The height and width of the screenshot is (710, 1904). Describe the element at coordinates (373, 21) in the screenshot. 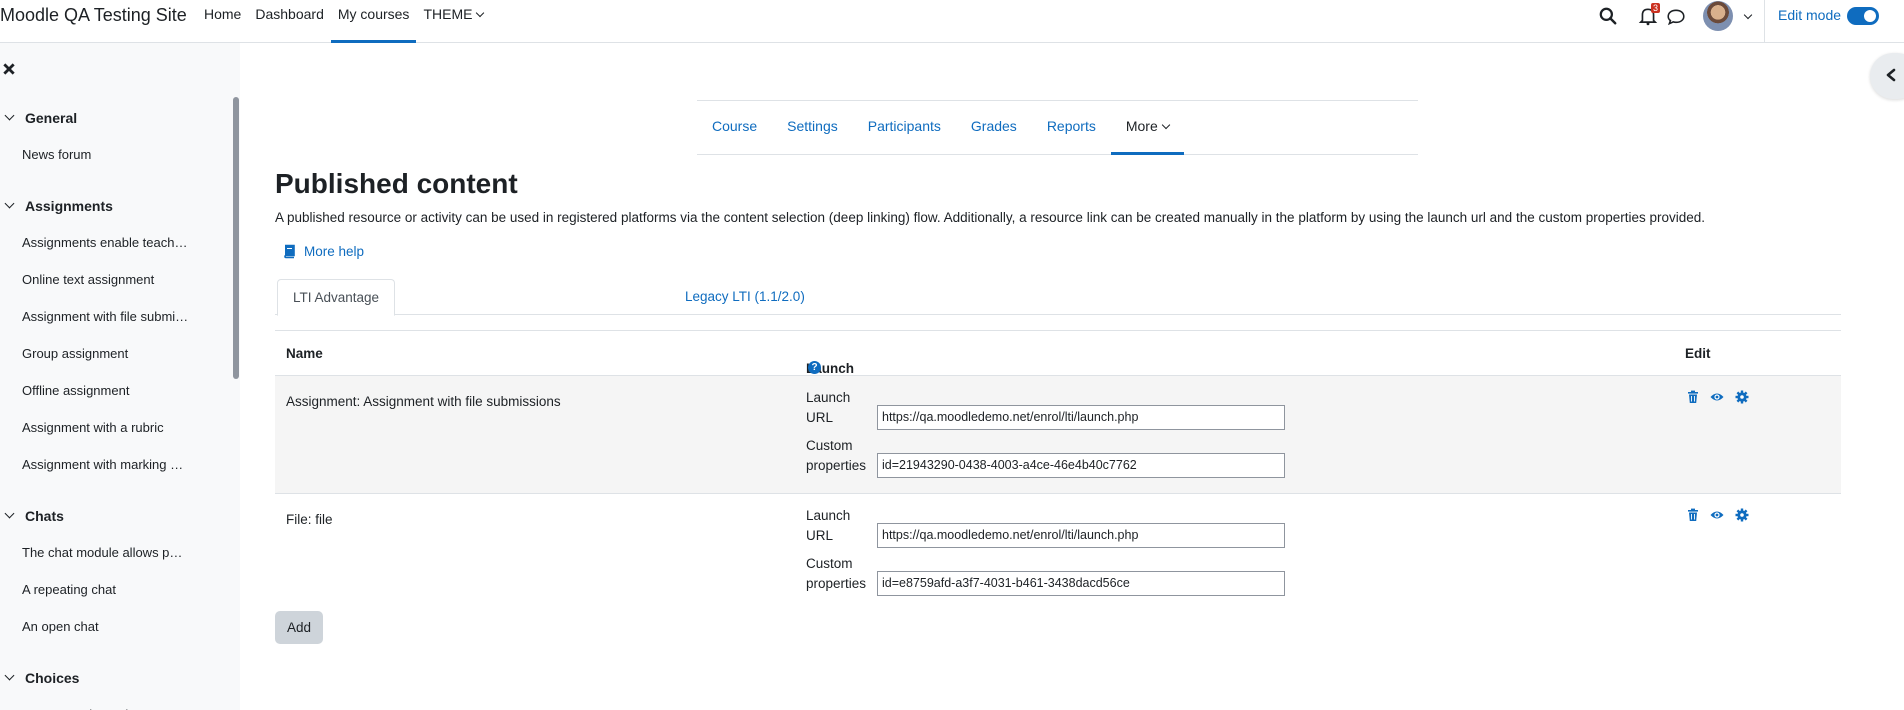

I see `nav-my-courses: My courses` at that location.